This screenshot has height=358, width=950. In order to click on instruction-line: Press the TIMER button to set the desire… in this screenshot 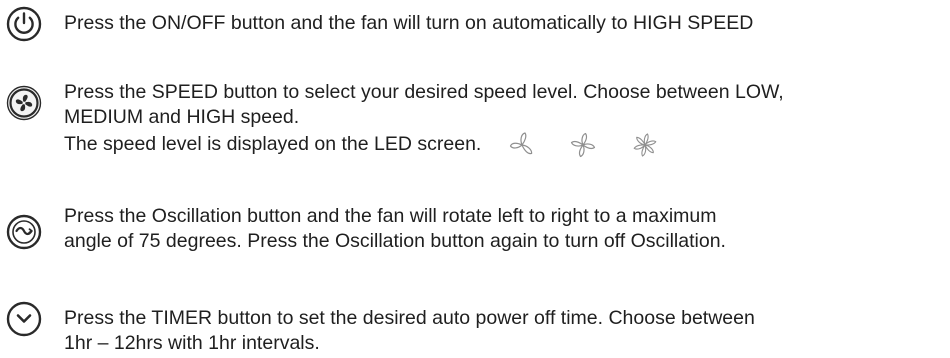, I will do `click(409, 318)`.